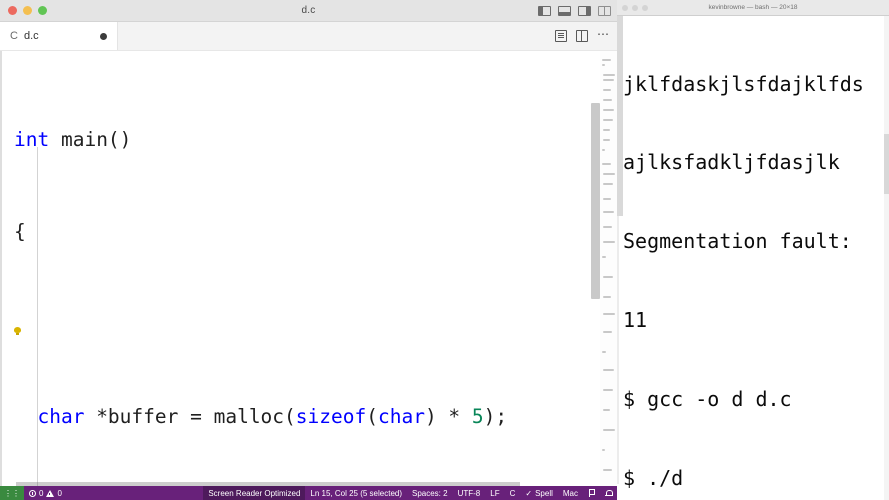  What do you see at coordinates (401, 416) in the screenshot?
I see `keyword-char-inner: char` at bounding box center [401, 416].